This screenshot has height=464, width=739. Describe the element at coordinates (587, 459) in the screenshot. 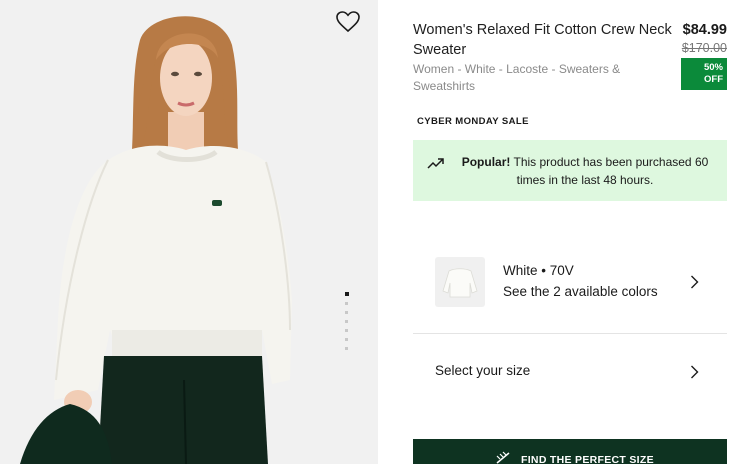

I see `find-perfect-size-label: FIND THE PERFECT SIZE` at that location.